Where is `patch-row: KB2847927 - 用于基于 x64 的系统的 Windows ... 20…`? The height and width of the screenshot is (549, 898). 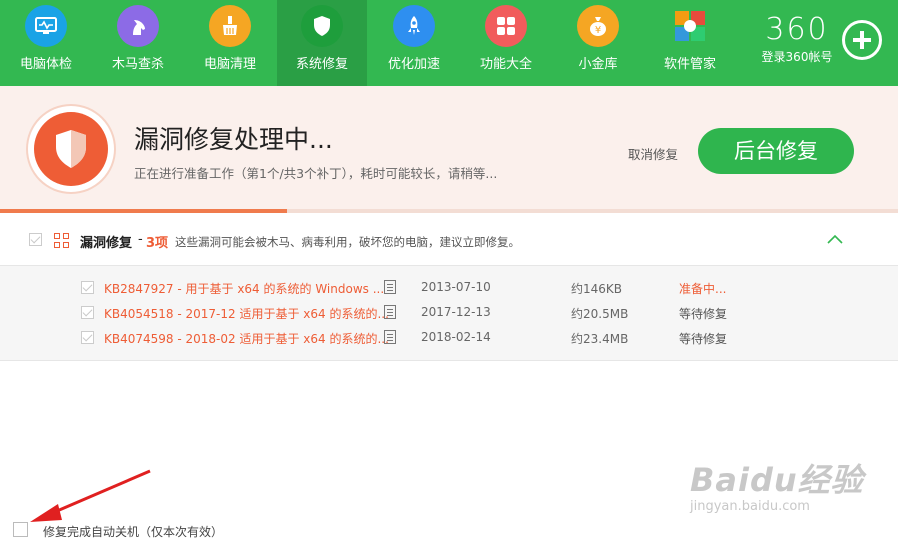 patch-row: KB2847927 - 用于基于 x64 的系统的 Windows ... 20… is located at coordinates (449, 287).